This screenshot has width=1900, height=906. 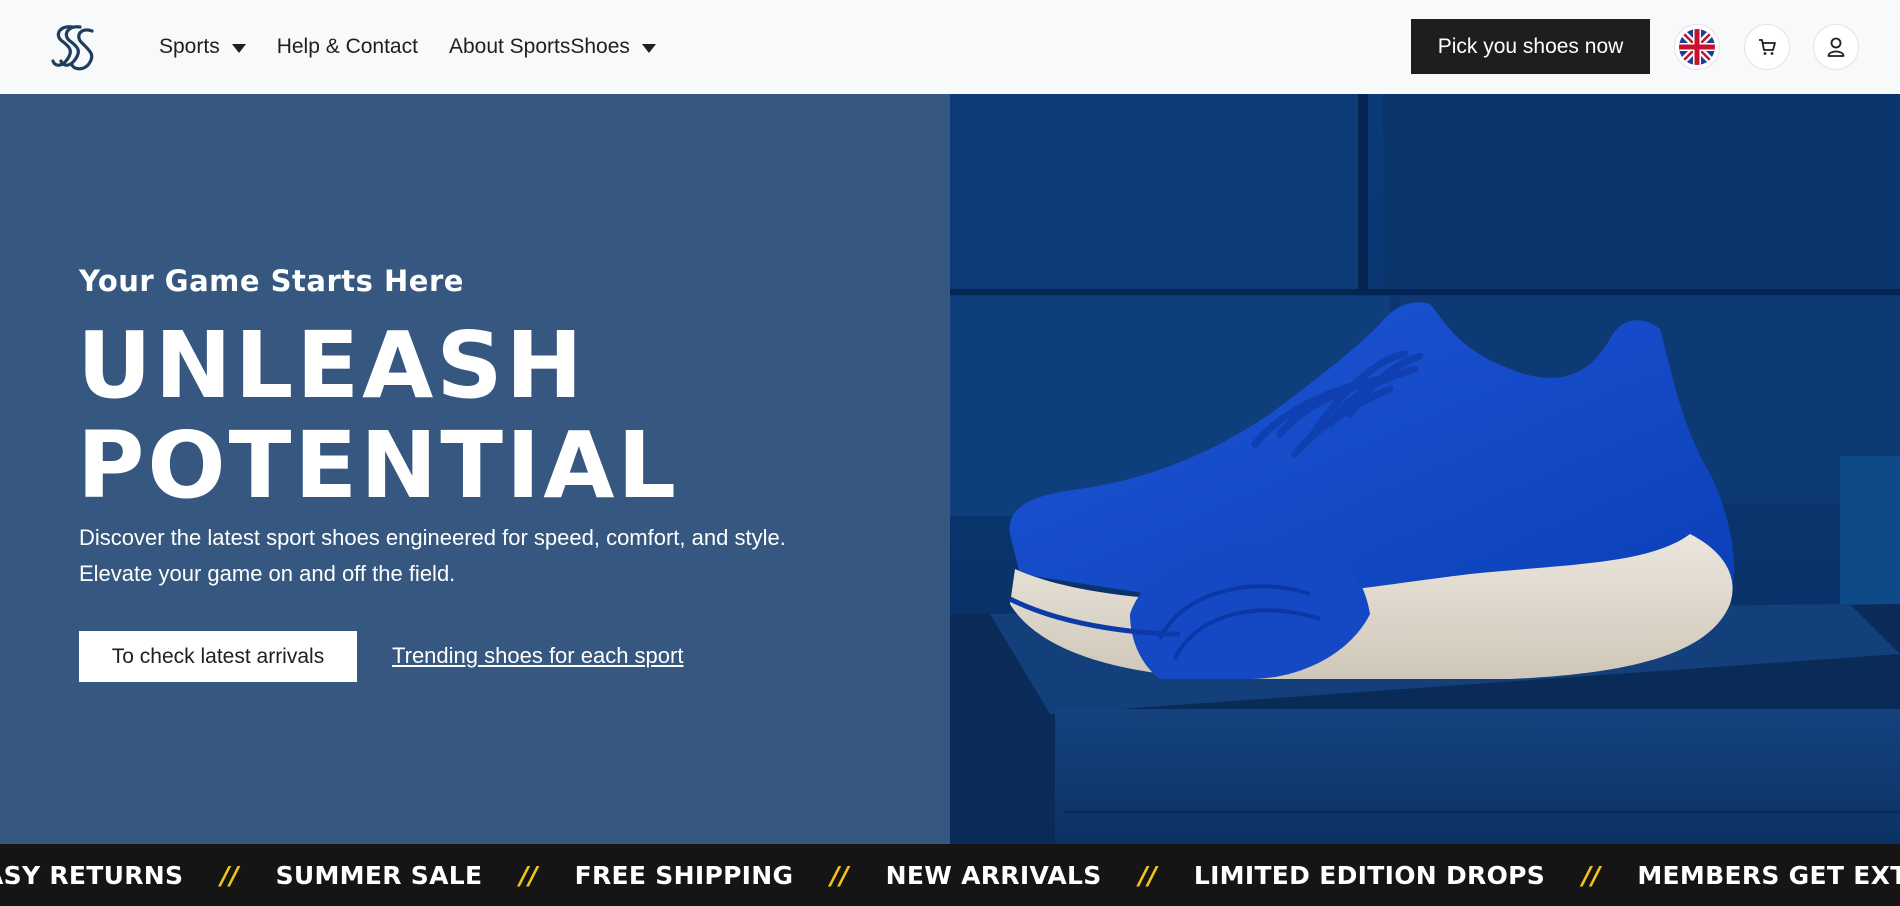 What do you see at coordinates (537, 656) in the screenshot?
I see `trending-shoes-link: Trending shoes for each sport` at bounding box center [537, 656].